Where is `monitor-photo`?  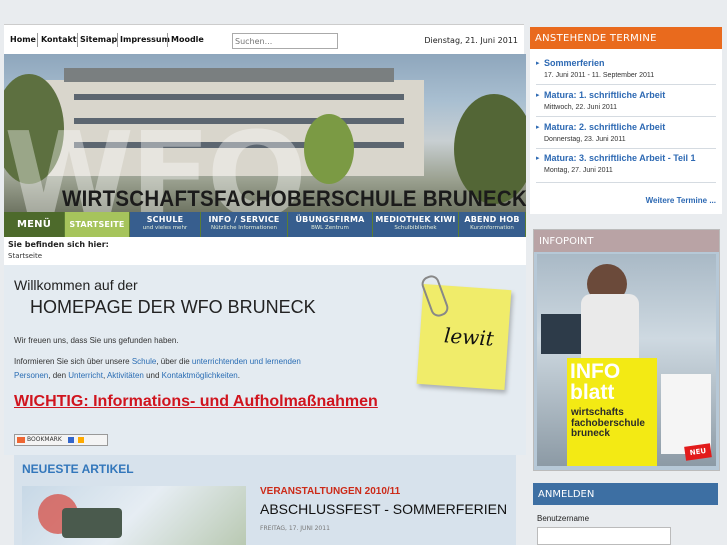
monitor-photo is located at coordinates (561, 334).